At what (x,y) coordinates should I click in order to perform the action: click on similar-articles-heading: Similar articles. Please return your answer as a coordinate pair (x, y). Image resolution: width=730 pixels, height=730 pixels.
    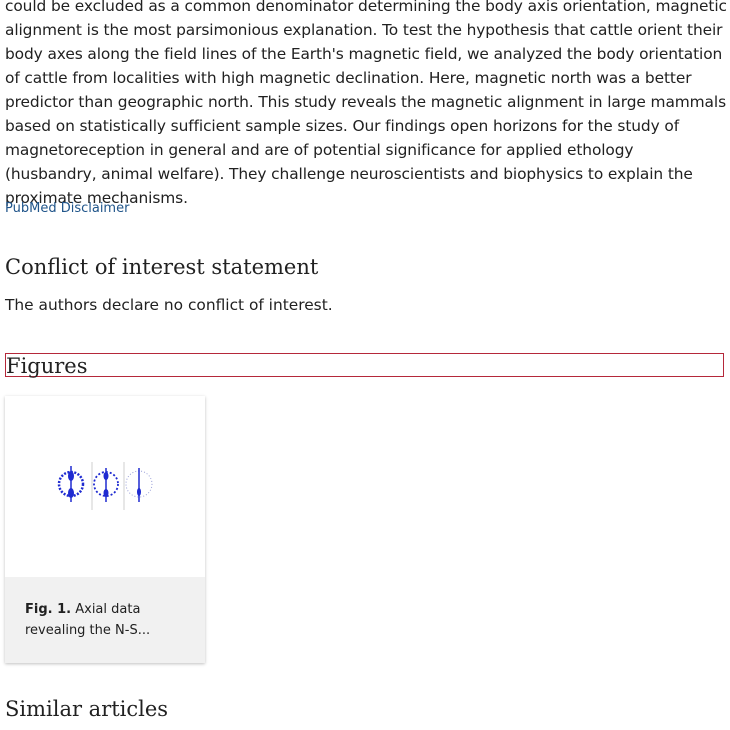
    Looking at the image, I should click on (87, 709).